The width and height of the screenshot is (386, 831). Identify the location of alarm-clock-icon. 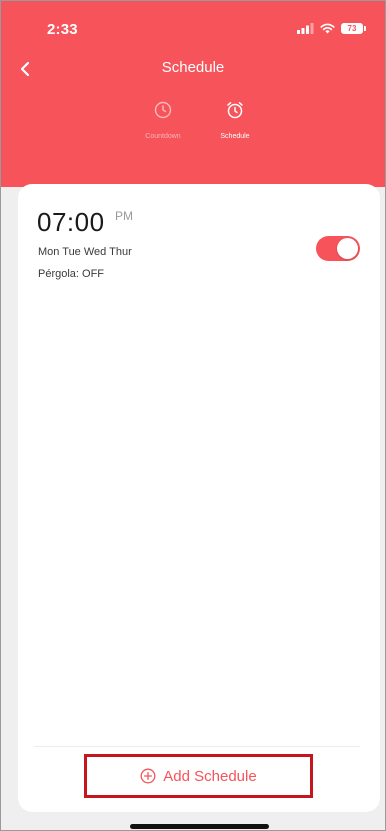
(235, 110).